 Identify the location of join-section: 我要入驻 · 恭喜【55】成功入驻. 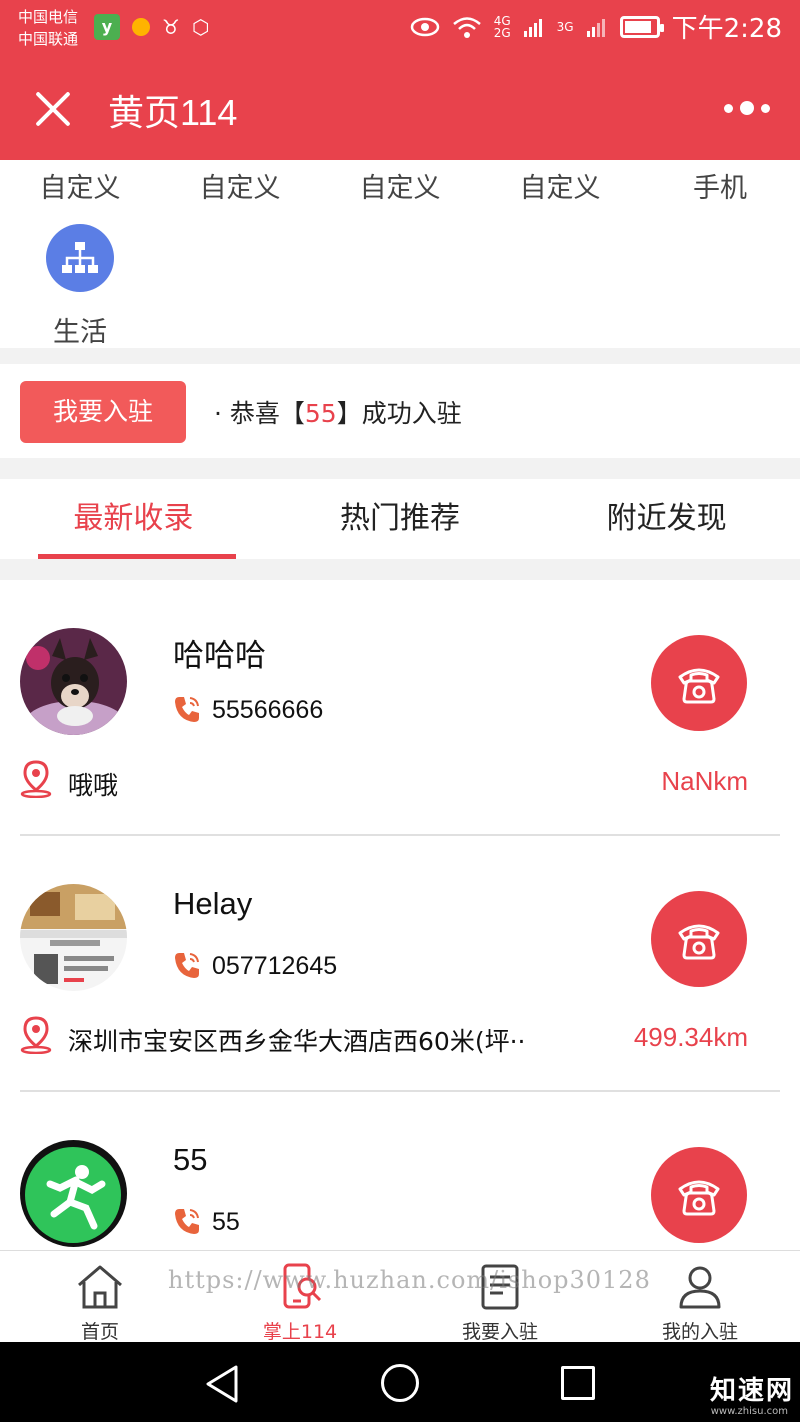
(400, 411).